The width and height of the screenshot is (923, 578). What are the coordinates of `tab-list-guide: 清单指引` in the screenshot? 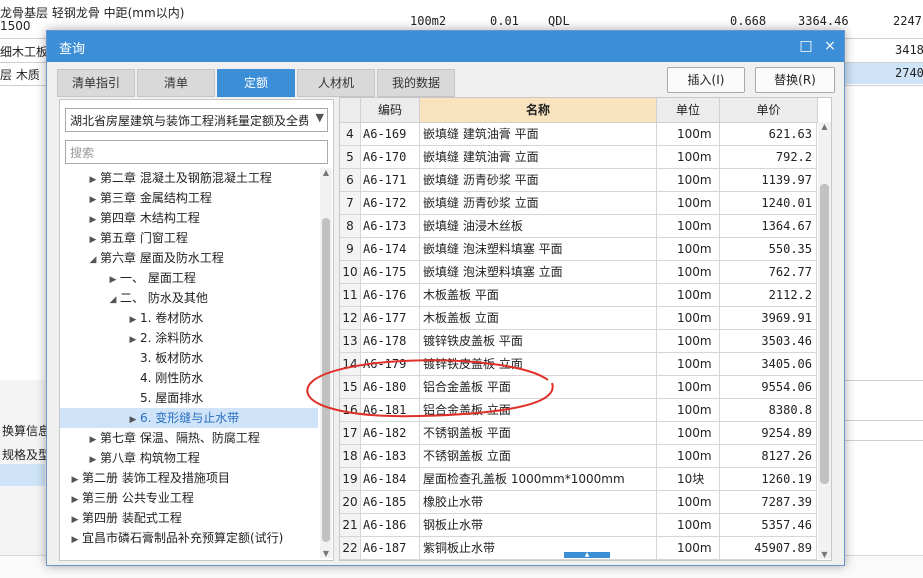 It's located at (96, 83).